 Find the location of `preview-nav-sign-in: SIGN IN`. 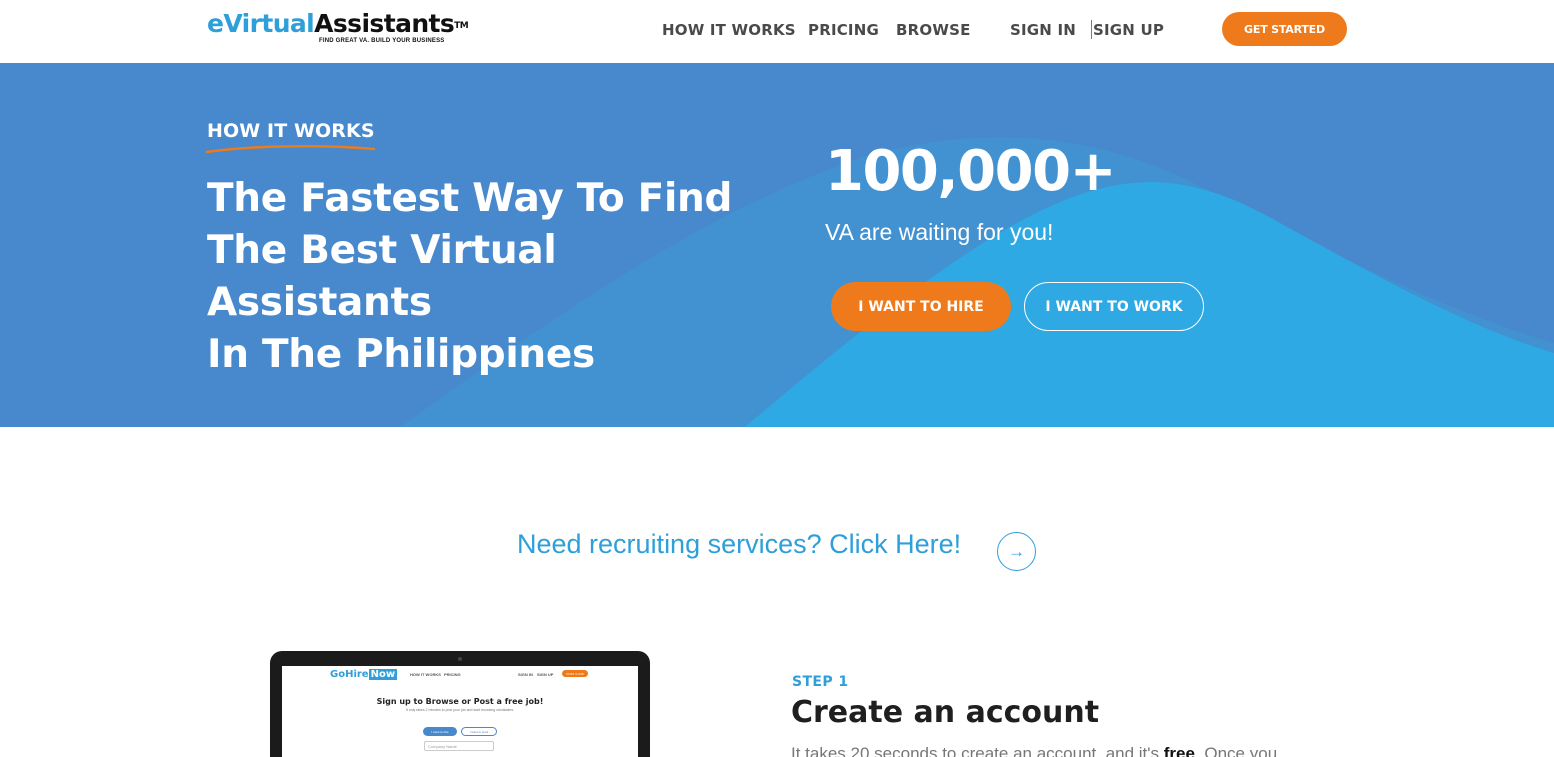

preview-nav-sign-in: SIGN IN is located at coordinates (525, 674).